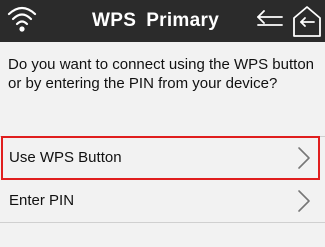  What do you see at coordinates (114, 20) in the screenshot?
I see `title-part-1: WPS` at bounding box center [114, 20].